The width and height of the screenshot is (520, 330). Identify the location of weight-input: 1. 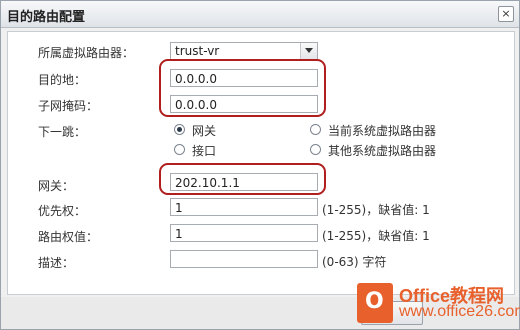
(244, 233).